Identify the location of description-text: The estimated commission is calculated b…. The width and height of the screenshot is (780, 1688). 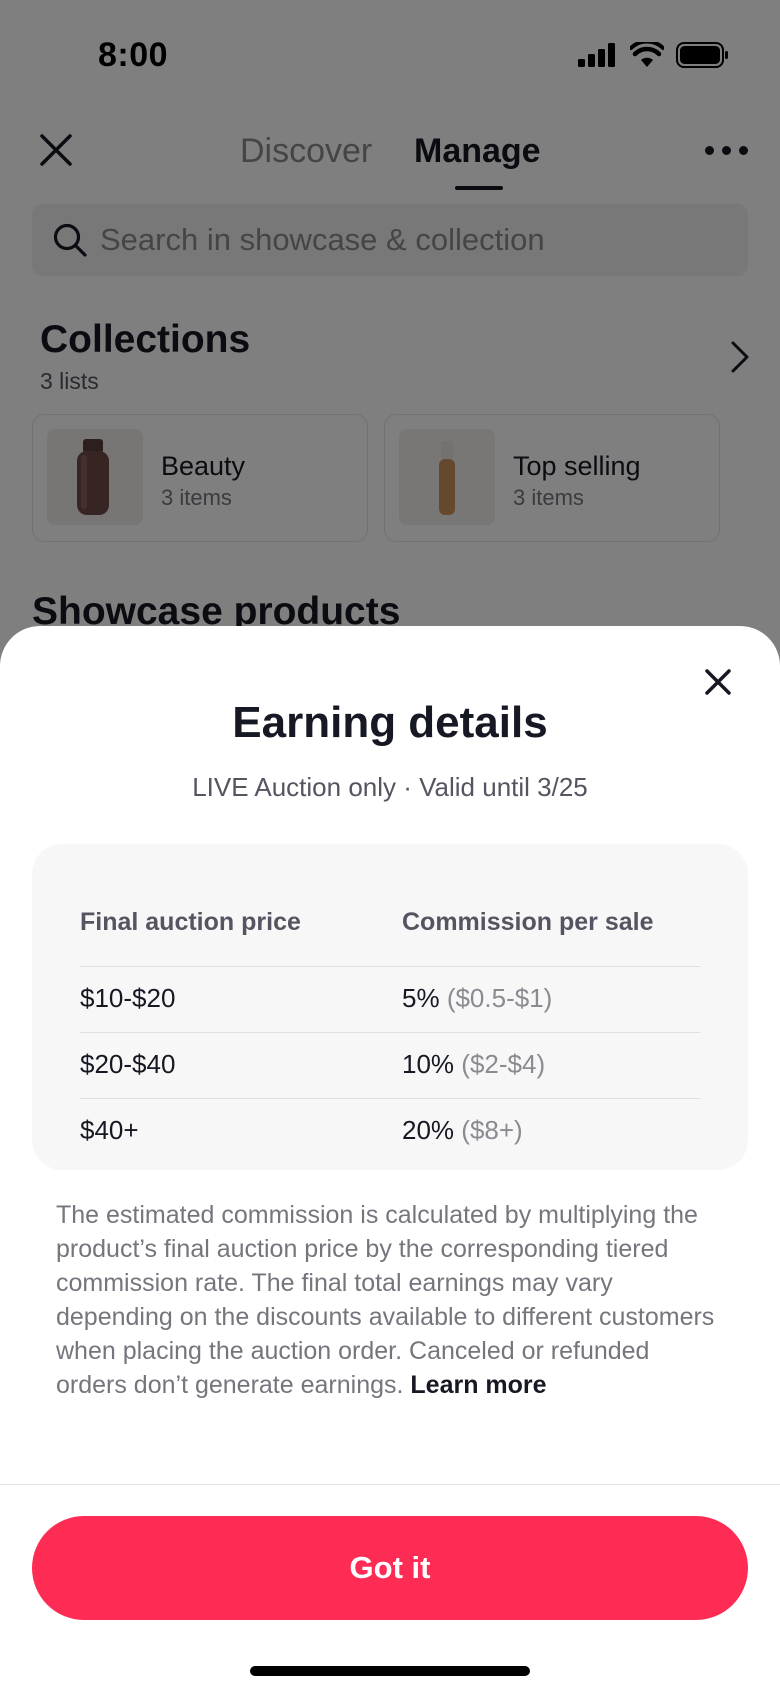
(385, 1300).